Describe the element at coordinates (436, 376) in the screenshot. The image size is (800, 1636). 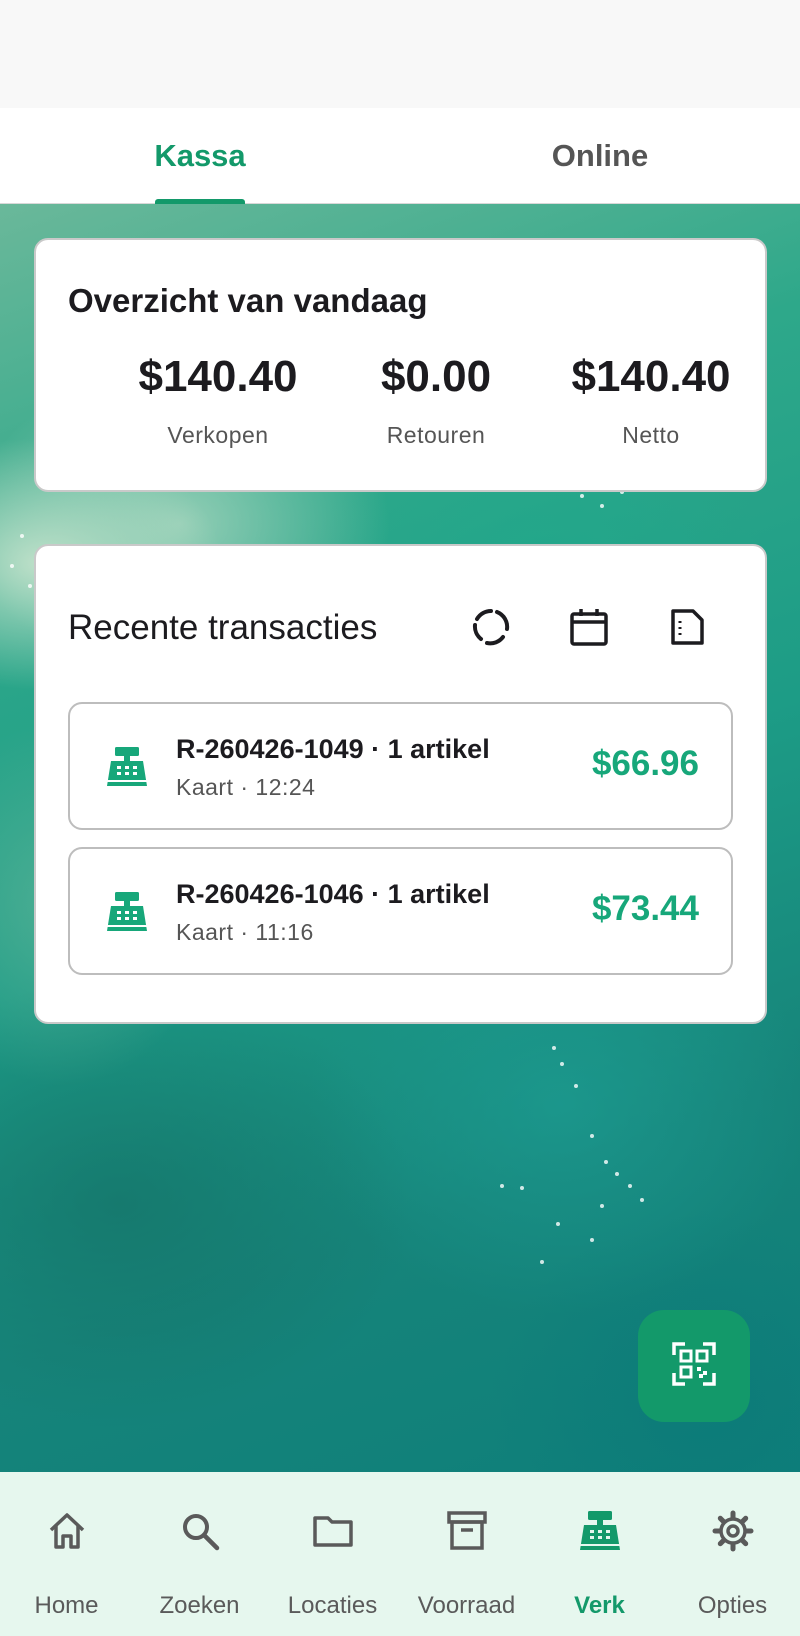
I see `metric-value: $0.00` at that location.